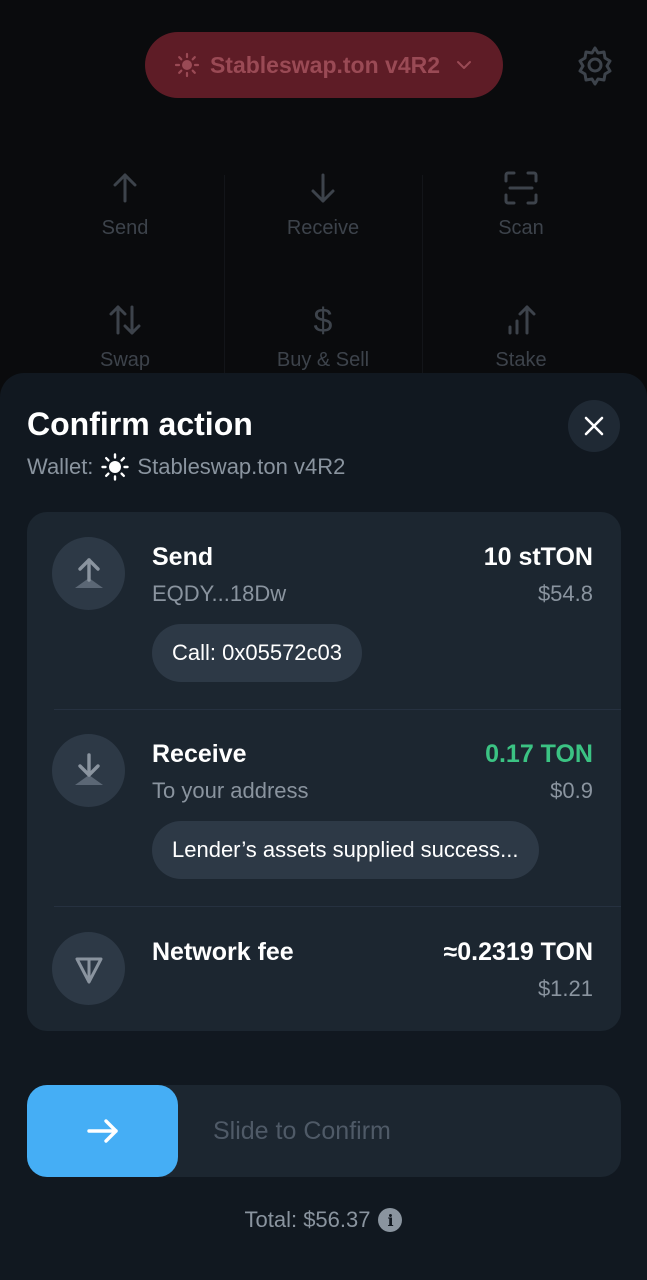 Image resolution: width=647 pixels, height=1280 pixels. What do you see at coordinates (257, 653) in the screenshot?
I see `send-call-chip: Call: 0x05572c03` at bounding box center [257, 653].